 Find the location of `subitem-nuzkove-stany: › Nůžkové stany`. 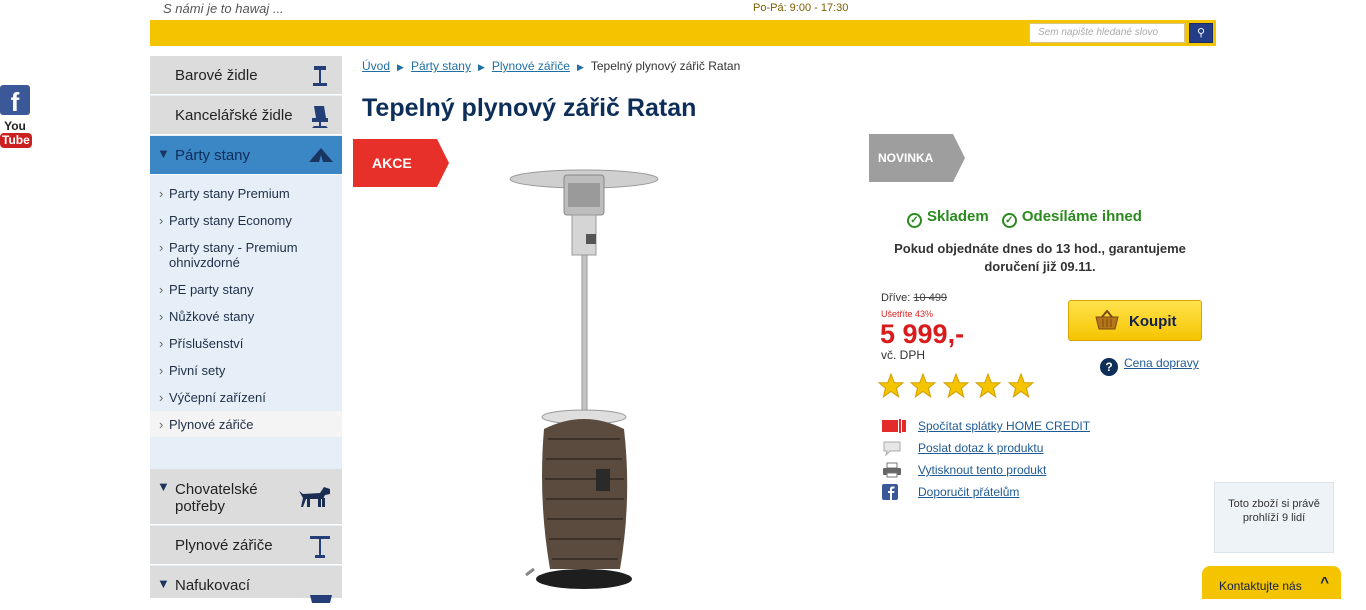

subitem-nuzkove-stany: › Nůžkové stany is located at coordinates (246, 319).